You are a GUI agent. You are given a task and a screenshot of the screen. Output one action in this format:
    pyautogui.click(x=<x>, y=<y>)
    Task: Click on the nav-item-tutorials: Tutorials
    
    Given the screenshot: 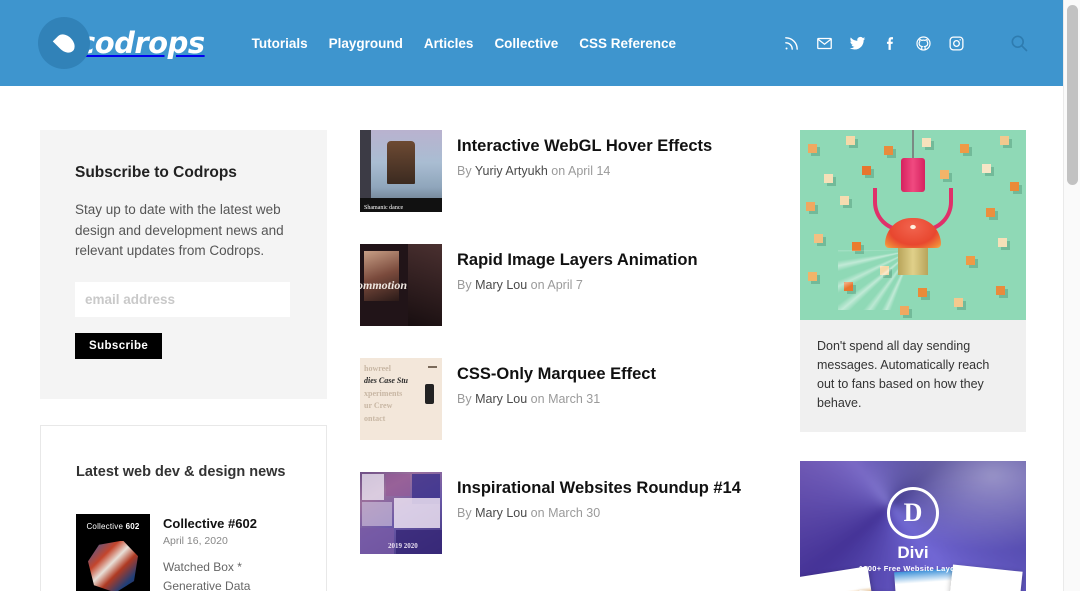 What is the action you would take?
    pyautogui.click(x=280, y=43)
    